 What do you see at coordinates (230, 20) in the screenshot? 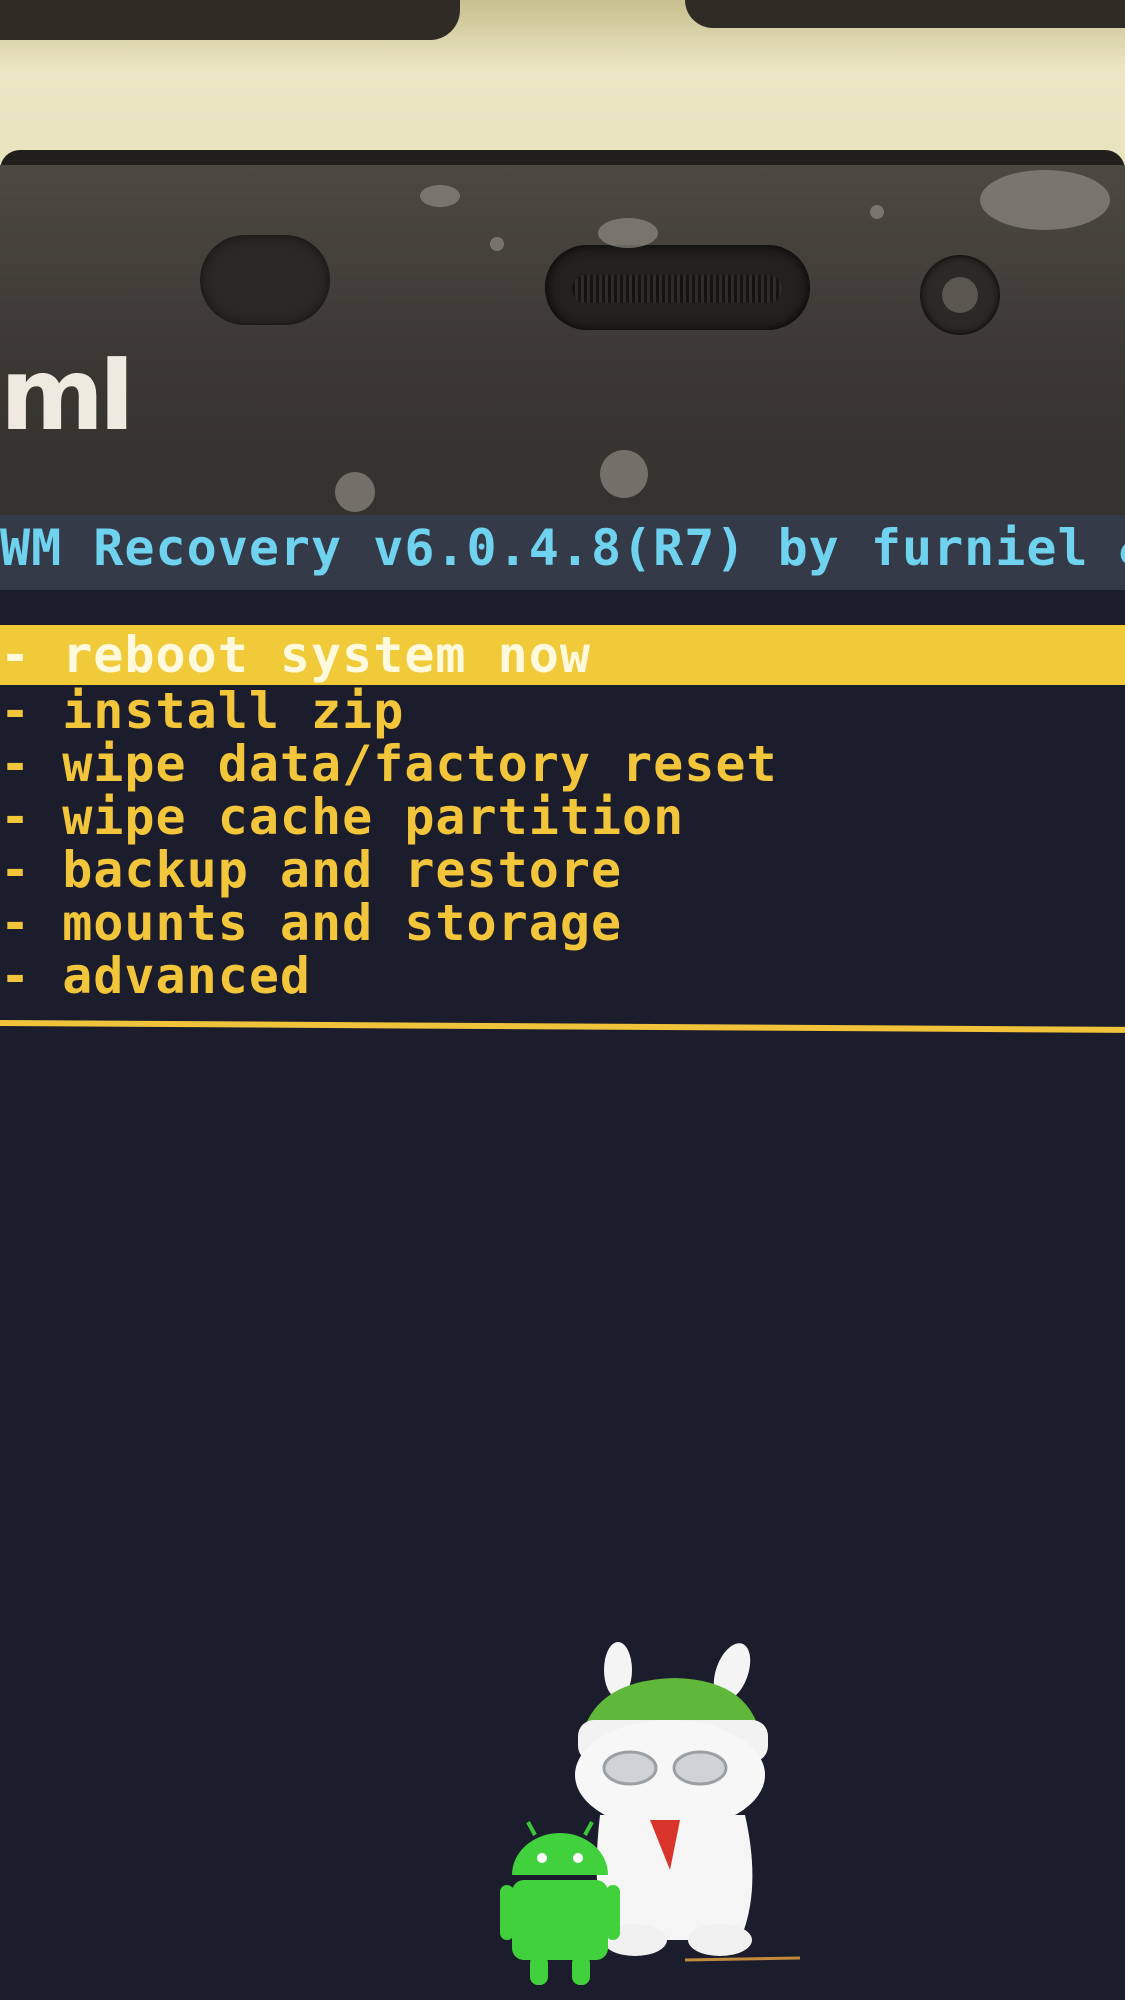
I see `desk-object-left` at bounding box center [230, 20].